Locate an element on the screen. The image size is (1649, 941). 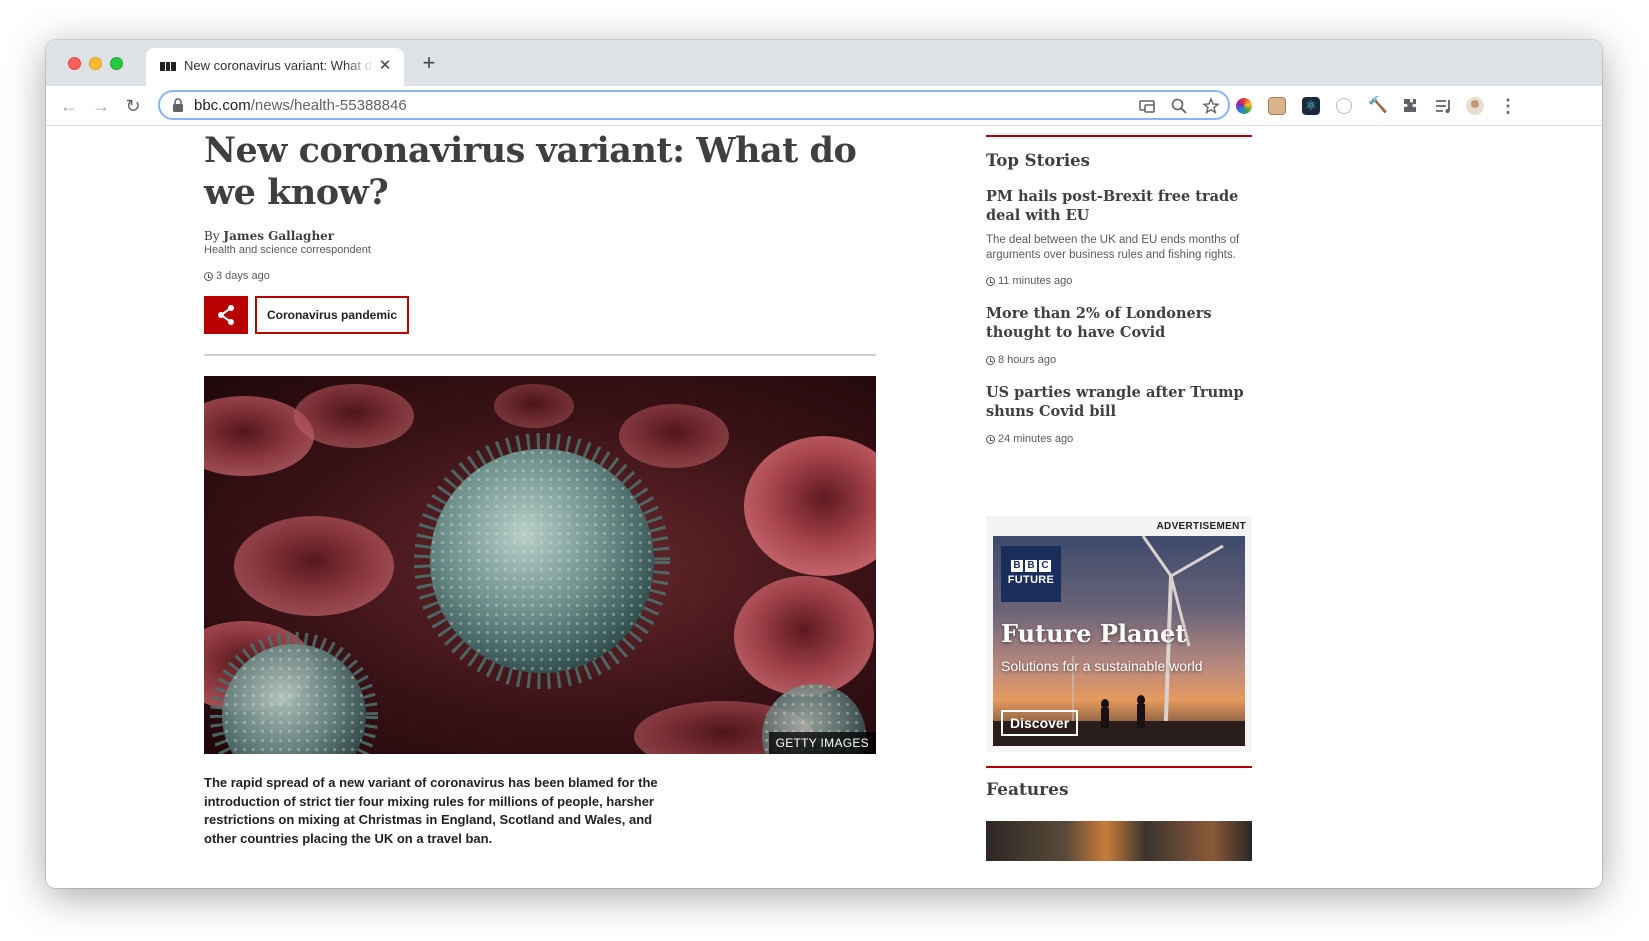
profile-avatar-icon is located at coordinates (1475, 106).